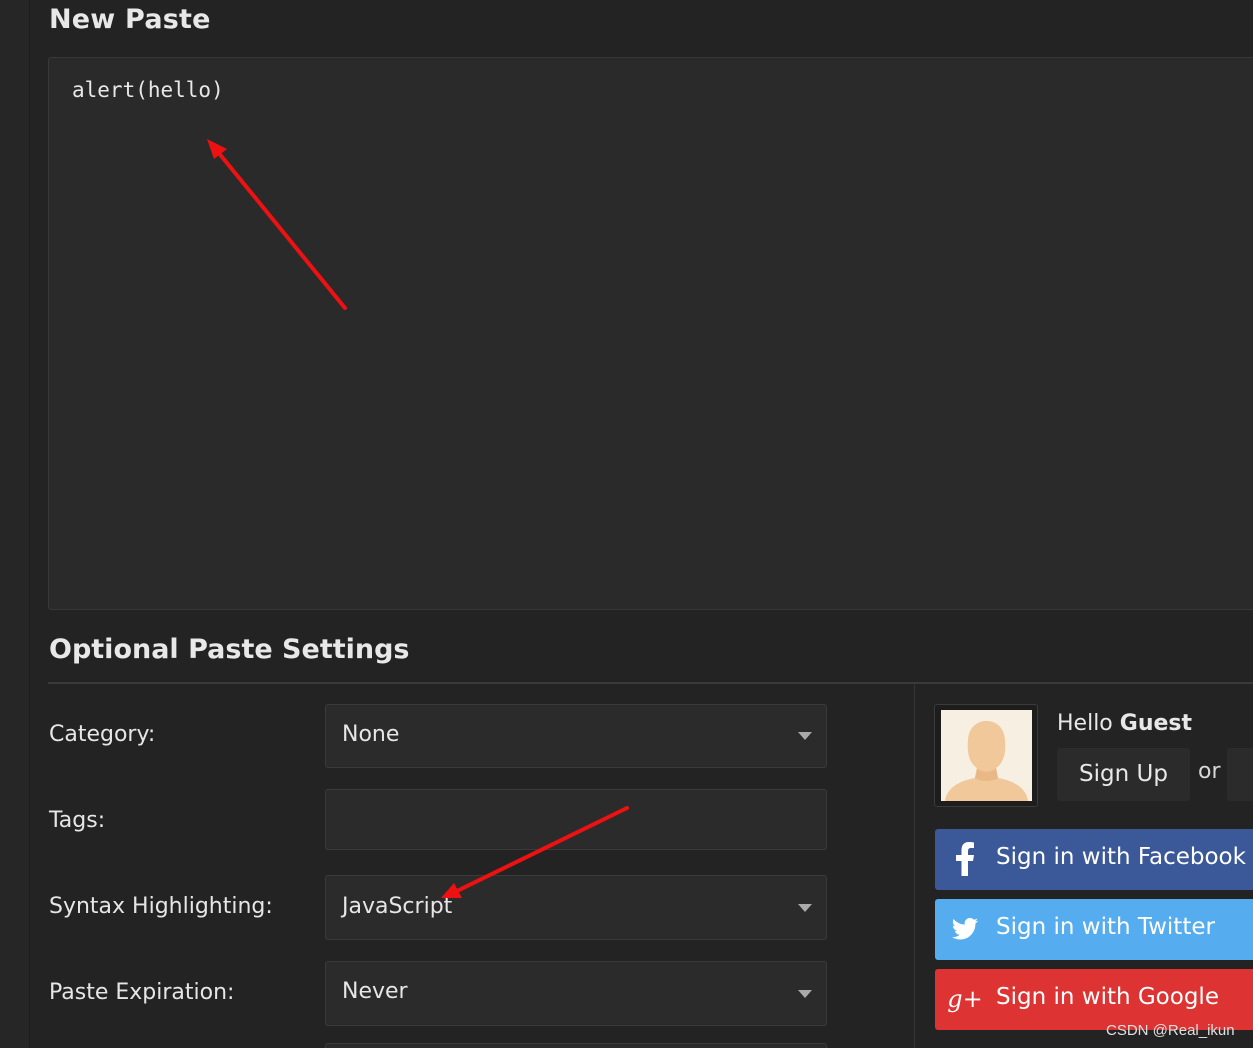 Image resolution: width=1253 pixels, height=1048 pixels. I want to click on expiration-label: Paste Expiration:, so click(142, 992).